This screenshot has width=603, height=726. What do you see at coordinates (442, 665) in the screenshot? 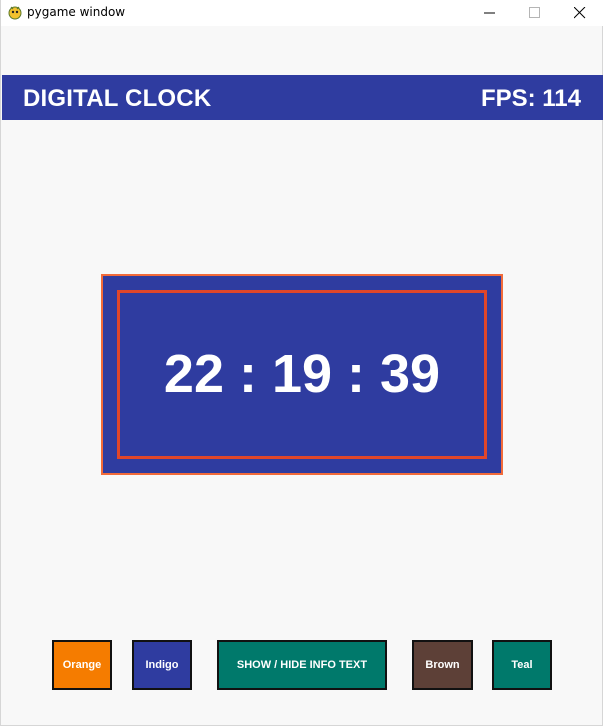
I see `brown-button: Brown` at bounding box center [442, 665].